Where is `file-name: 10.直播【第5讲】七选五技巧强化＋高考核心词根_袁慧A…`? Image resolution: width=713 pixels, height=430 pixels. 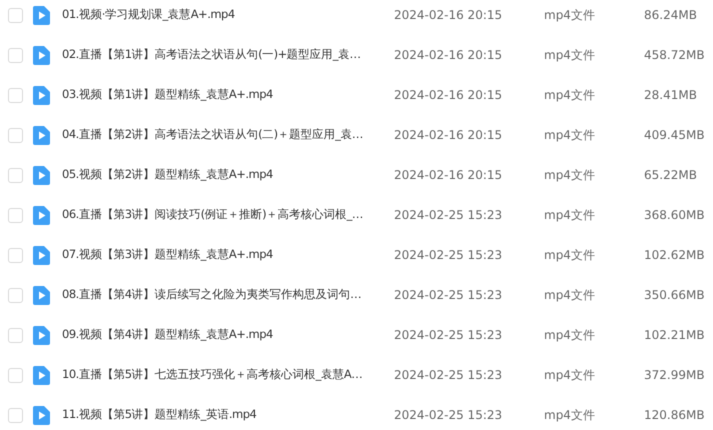
file-name: 10.直播【第5讲】七选五技巧强化＋高考核心词根_袁慧A… is located at coordinates (222, 375).